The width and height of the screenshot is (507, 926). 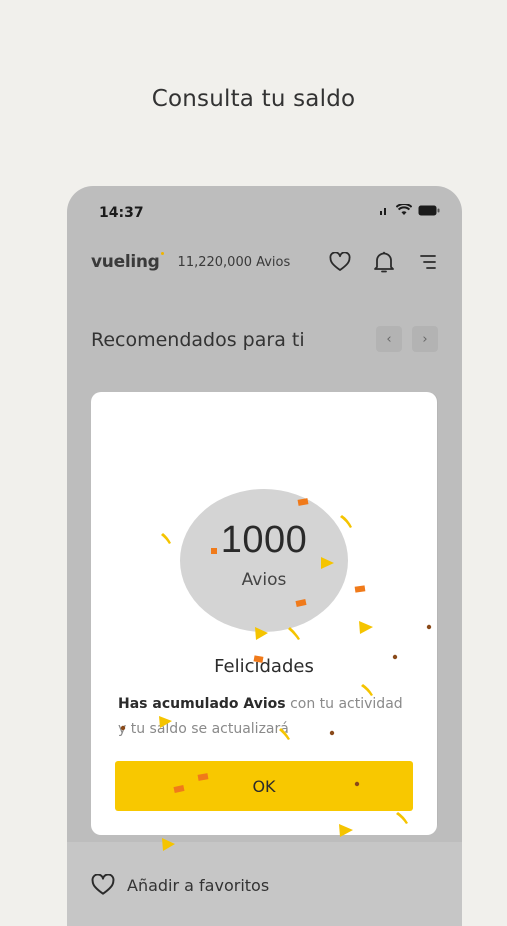 I want to click on status-icons, so click(x=409, y=210).